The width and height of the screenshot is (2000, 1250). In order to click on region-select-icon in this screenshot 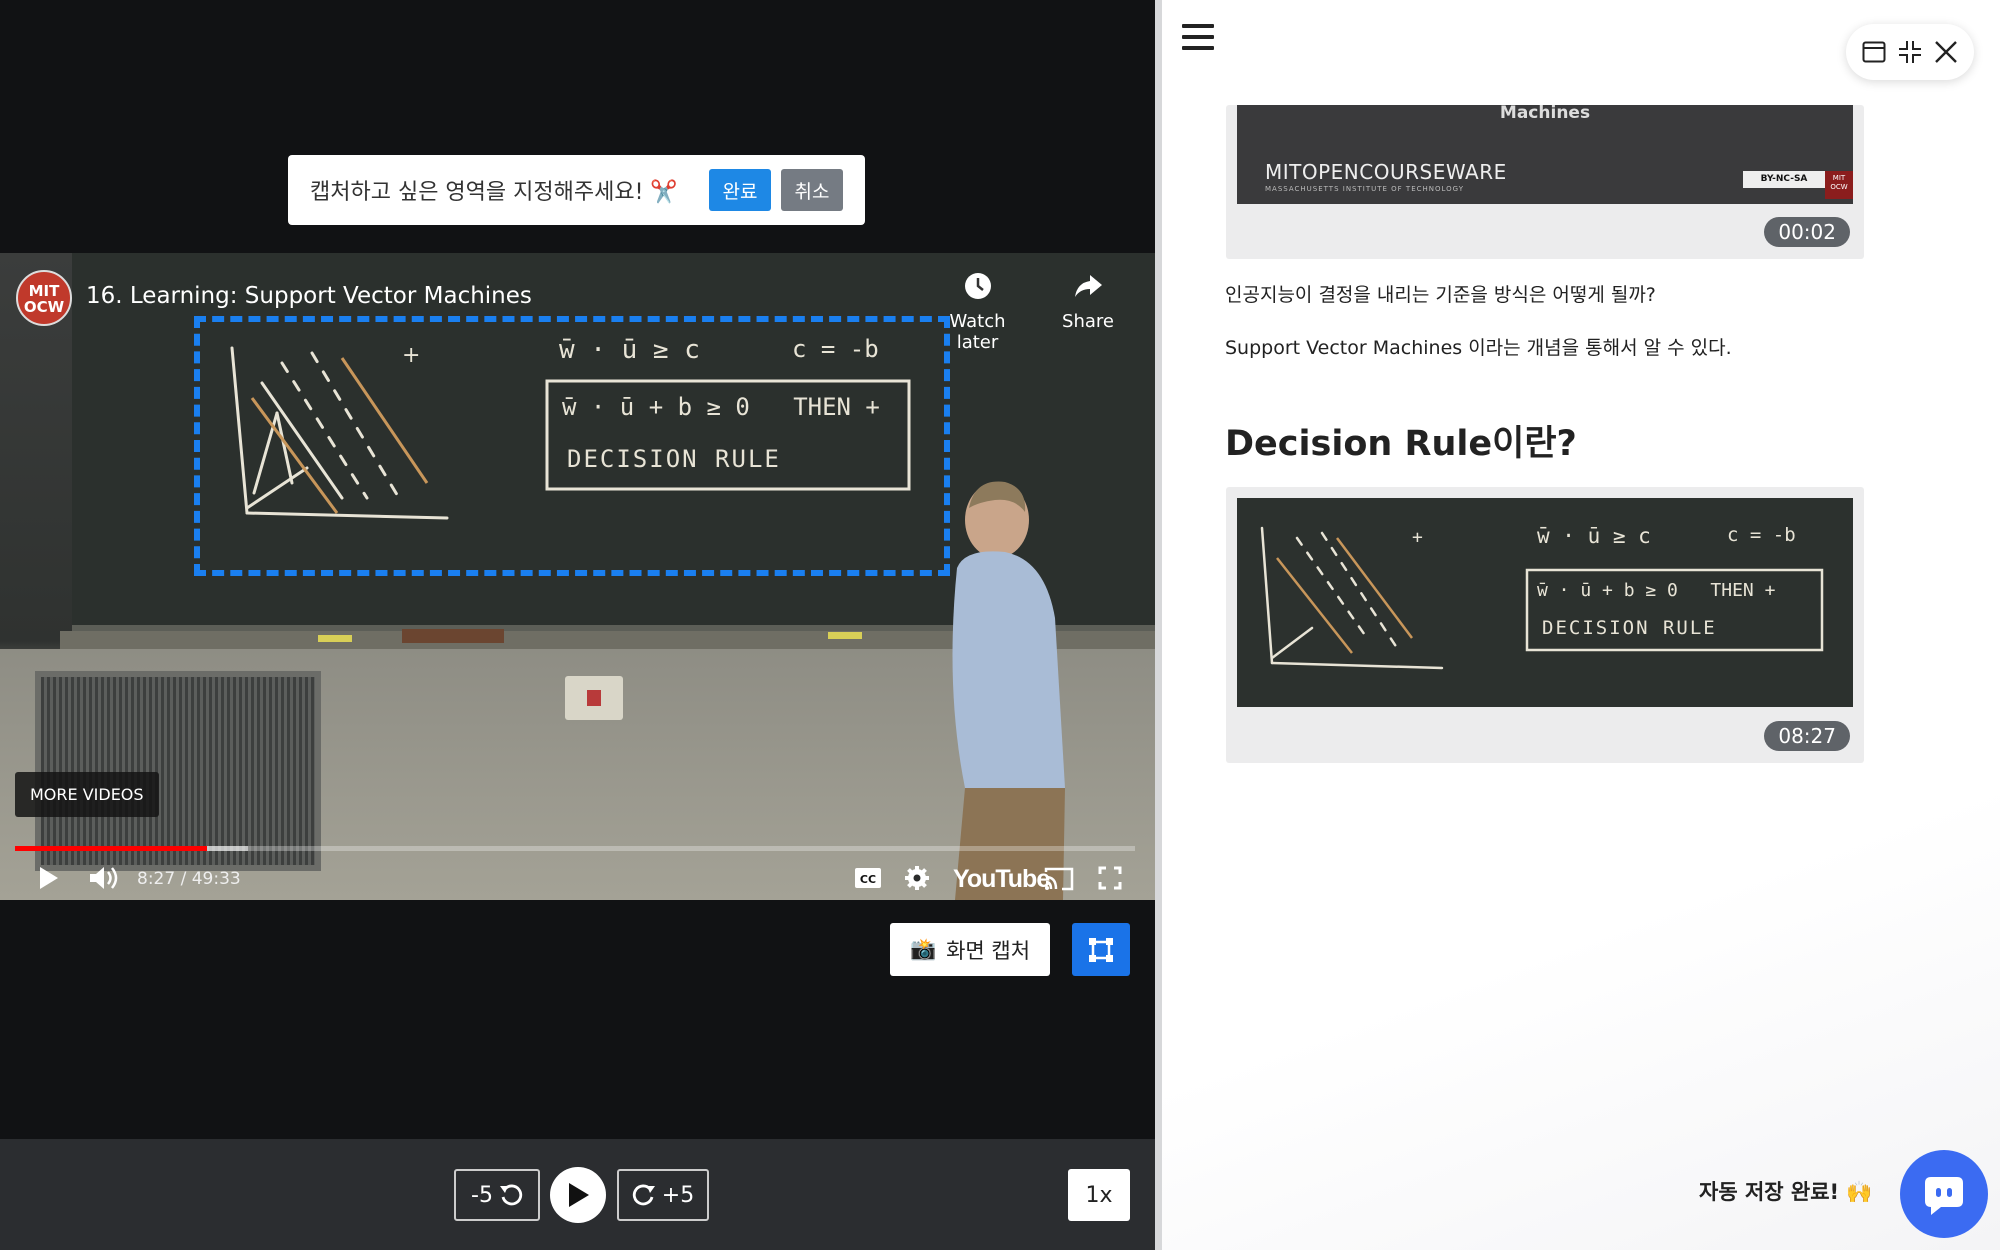, I will do `click(1101, 949)`.